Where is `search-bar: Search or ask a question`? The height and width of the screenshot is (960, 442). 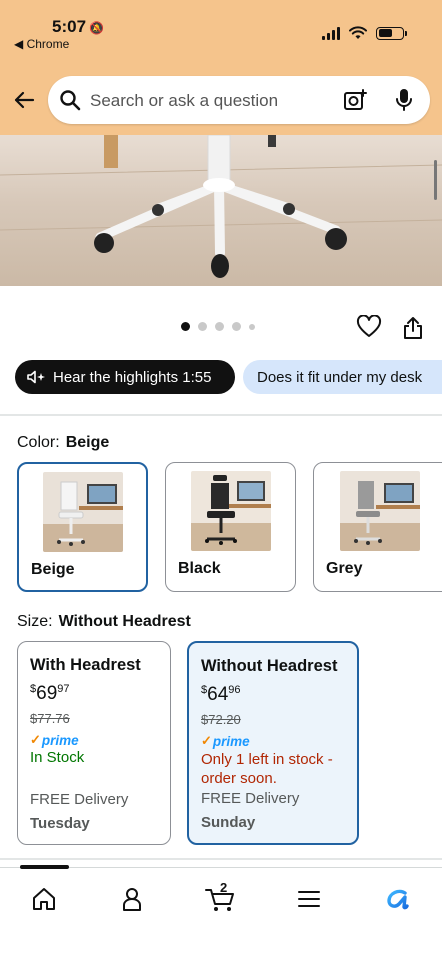
search-bar: Search or ask a question is located at coordinates (239, 100).